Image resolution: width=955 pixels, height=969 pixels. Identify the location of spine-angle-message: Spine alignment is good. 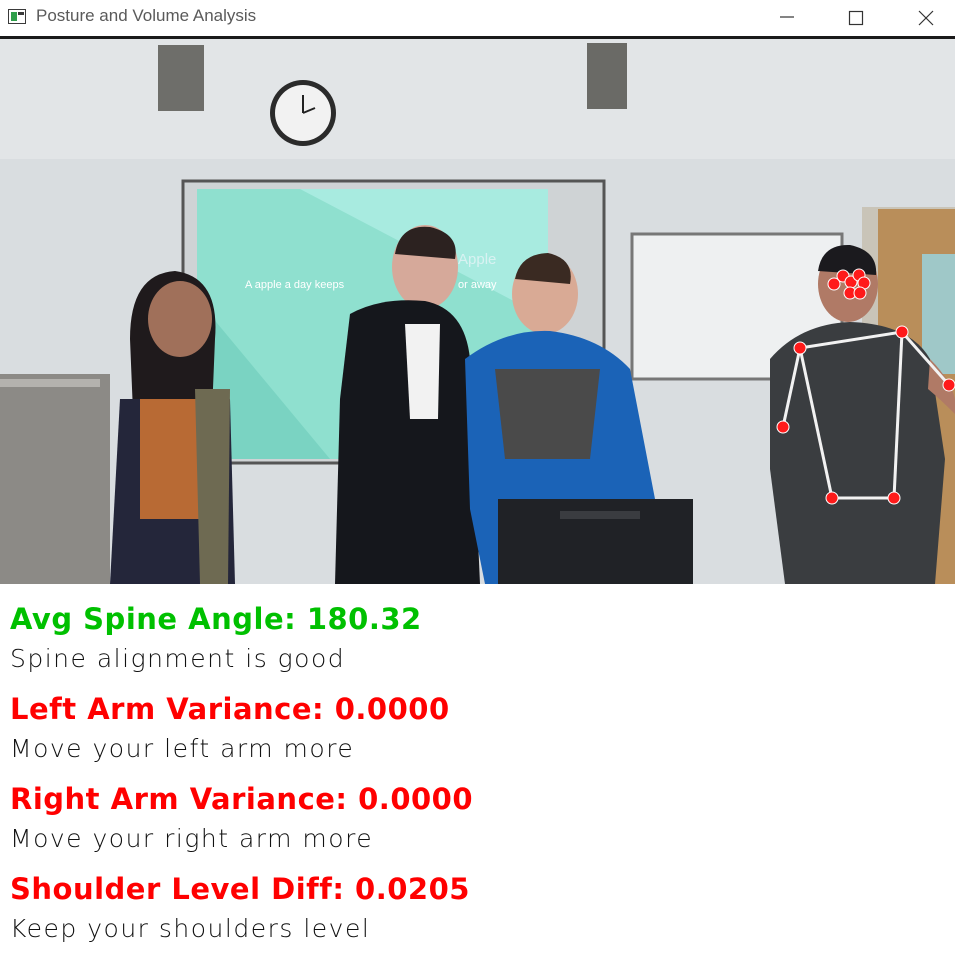
(178, 658).